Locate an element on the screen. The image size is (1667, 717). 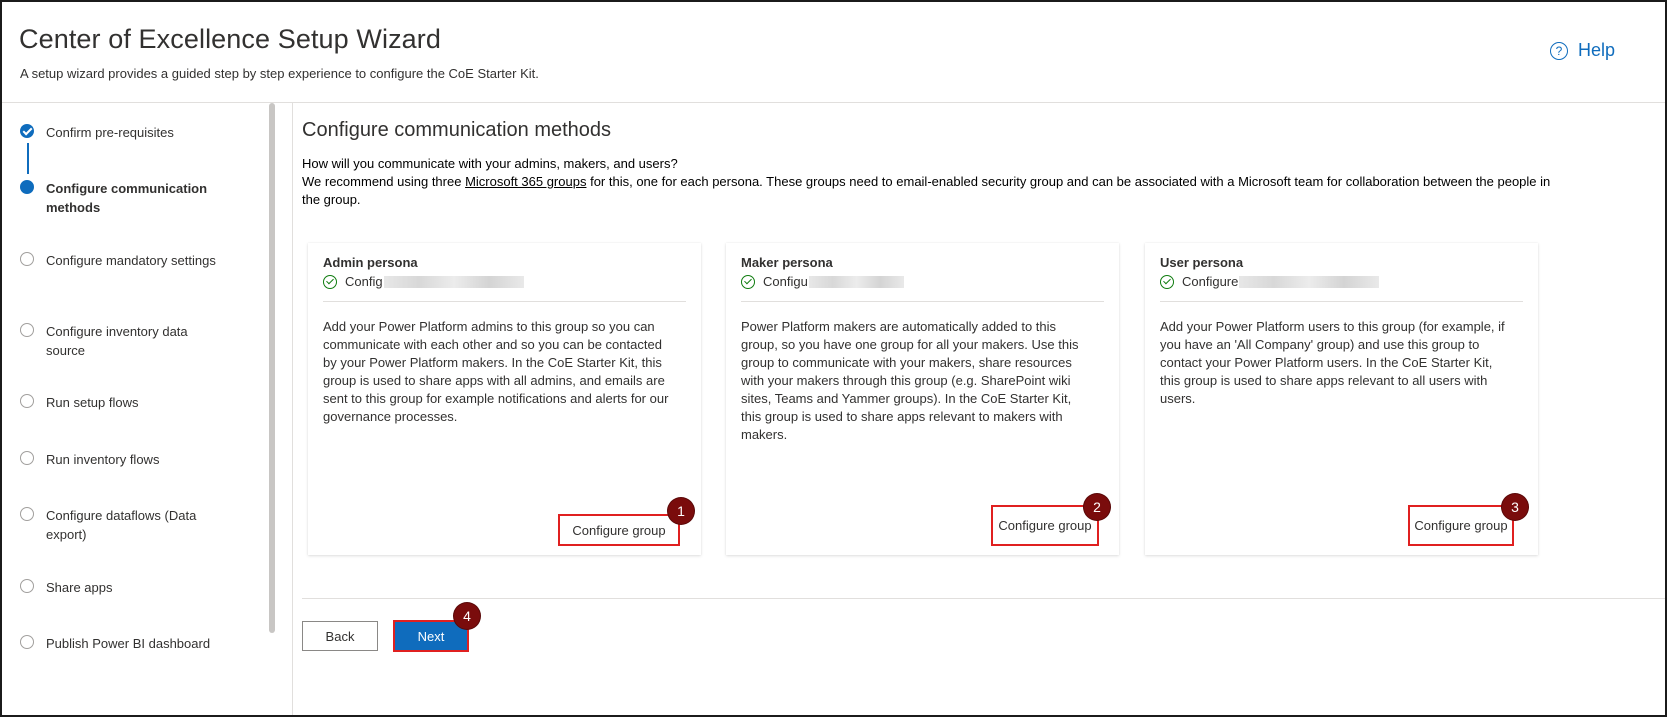
step-label: Run setup flows is located at coordinates (92, 402).